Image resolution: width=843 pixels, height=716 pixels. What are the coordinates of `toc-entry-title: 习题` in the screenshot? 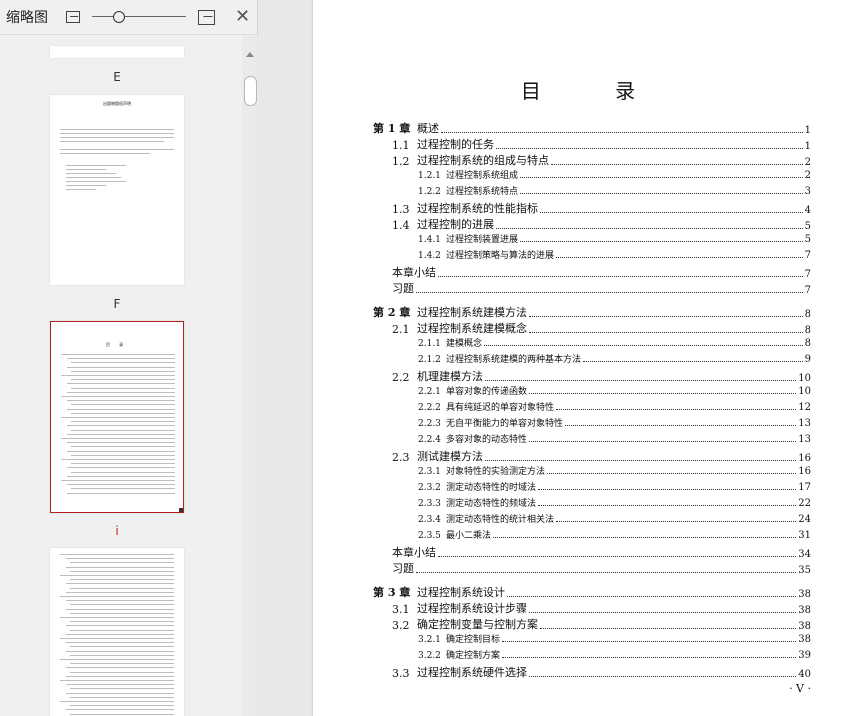 It's located at (403, 568).